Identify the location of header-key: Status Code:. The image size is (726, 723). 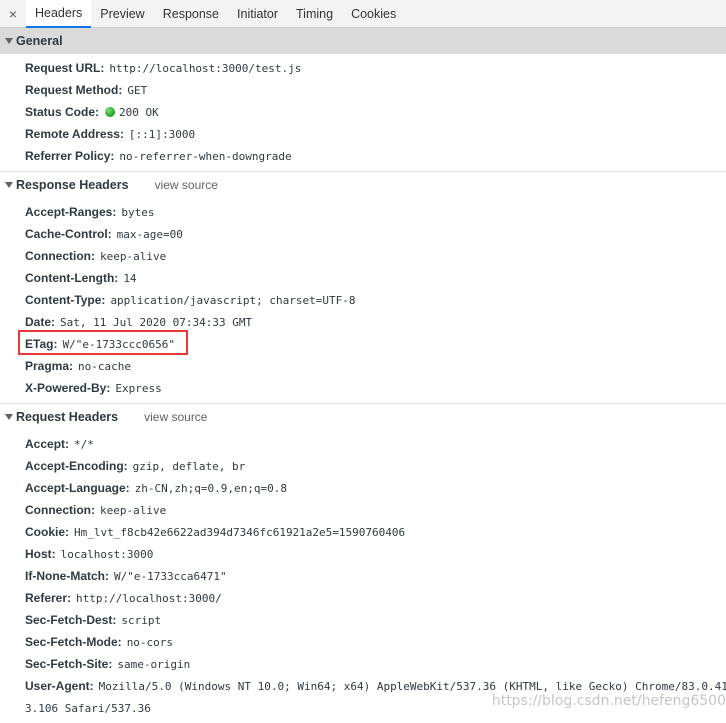
(62, 112).